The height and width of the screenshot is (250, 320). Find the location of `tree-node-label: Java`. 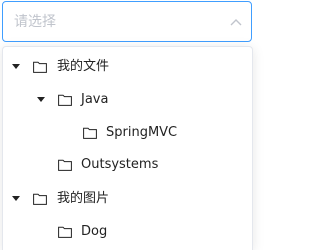

tree-node-label: Java is located at coordinates (95, 99).